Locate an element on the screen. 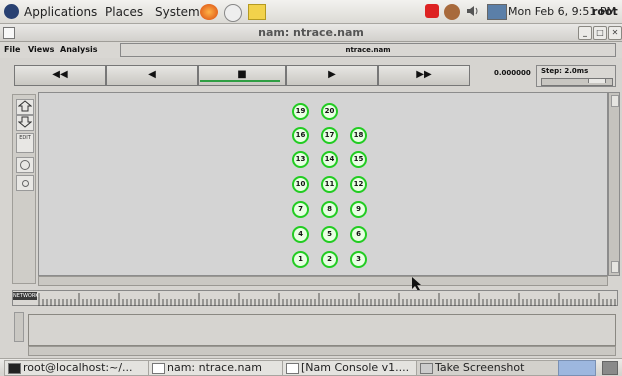 The width and height of the screenshot is (622, 376). menu-views: Views is located at coordinates (41, 49).